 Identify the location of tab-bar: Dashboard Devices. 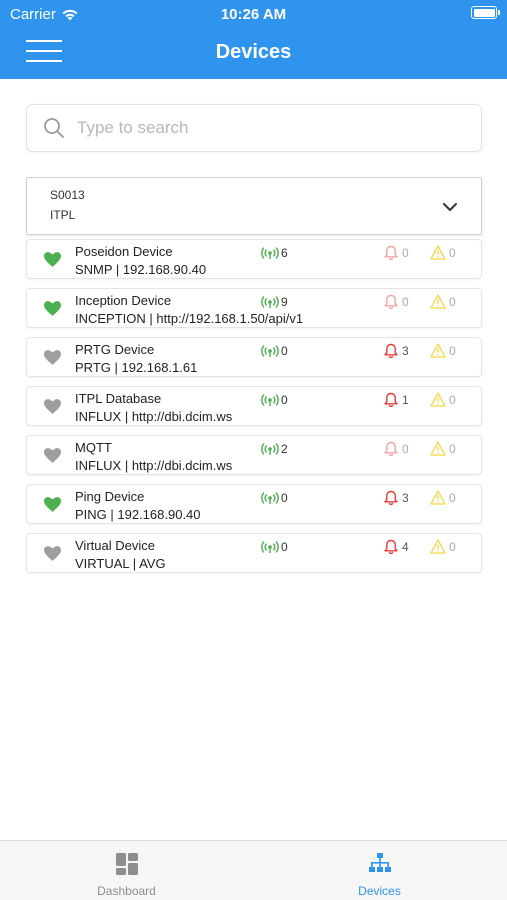
(253, 870).